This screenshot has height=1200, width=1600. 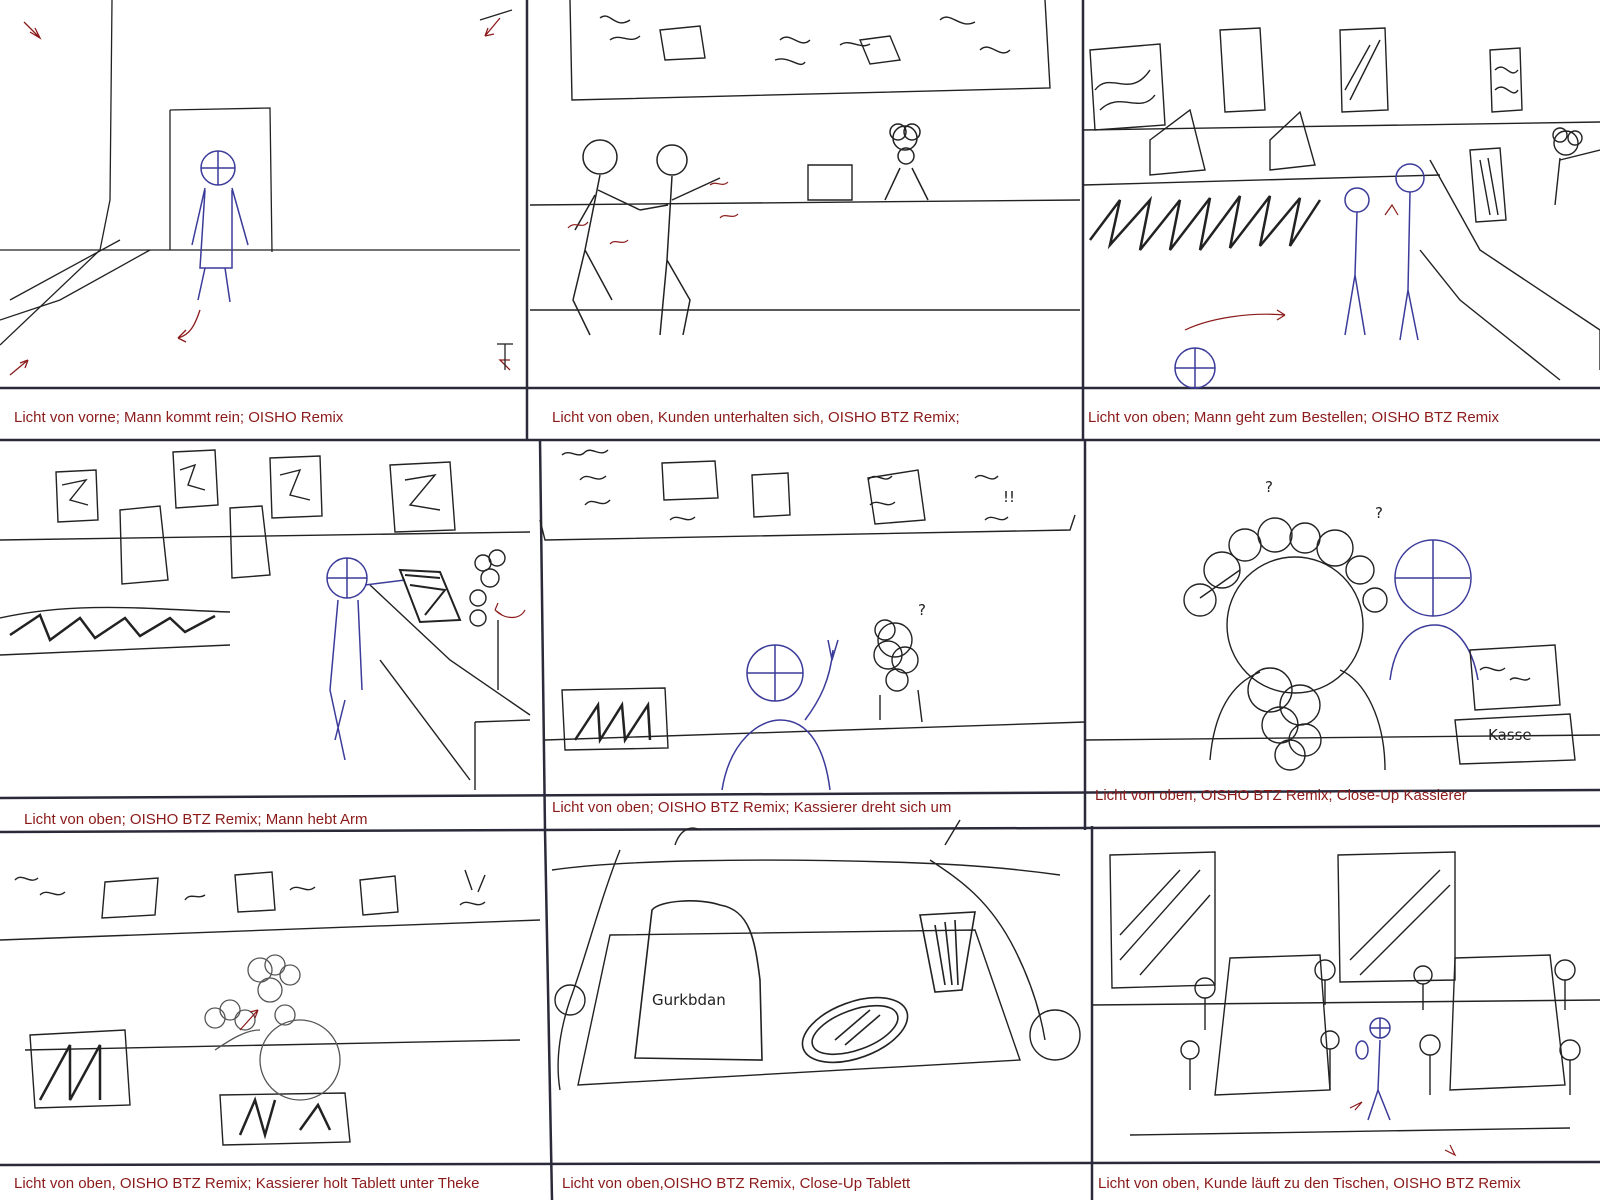 What do you see at coordinates (220, 226) in the screenshot?
I see `panel-1-person` at bounding box center [220, 226].